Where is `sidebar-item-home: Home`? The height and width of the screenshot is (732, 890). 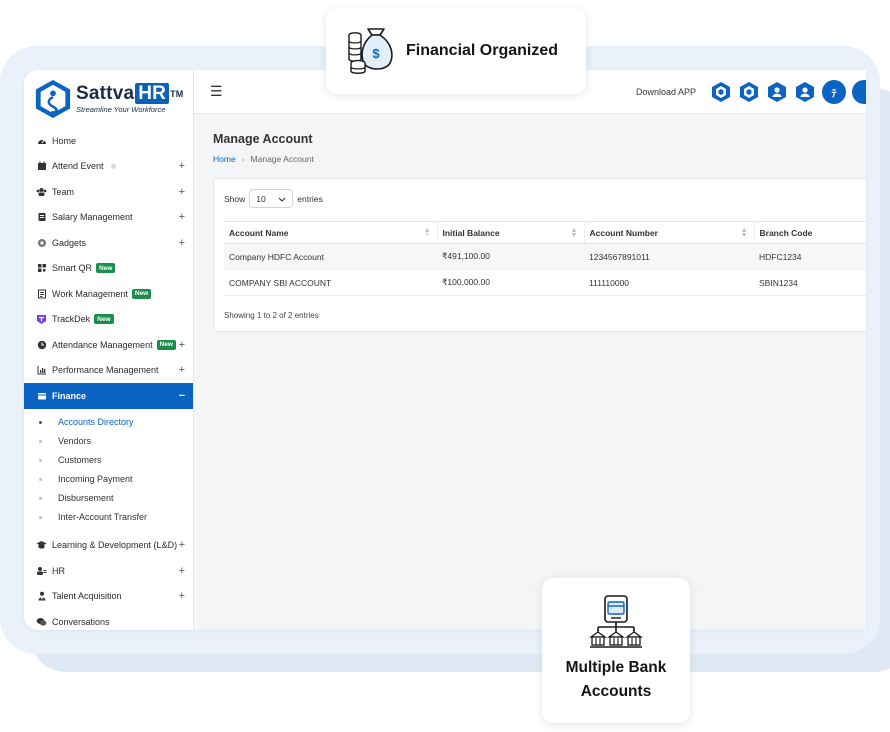
sidebar-item-home: Home is located at coordinates (108, 141).